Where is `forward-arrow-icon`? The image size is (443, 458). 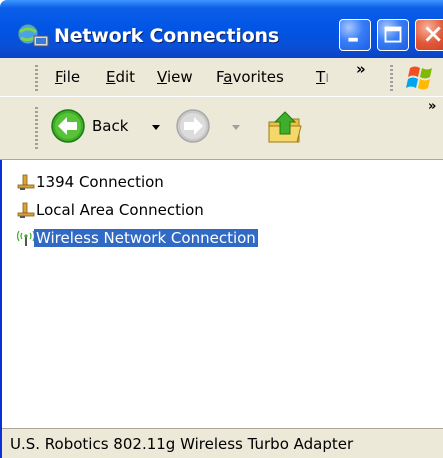
forward-arrow-icon is located at coordinates (193, 126).